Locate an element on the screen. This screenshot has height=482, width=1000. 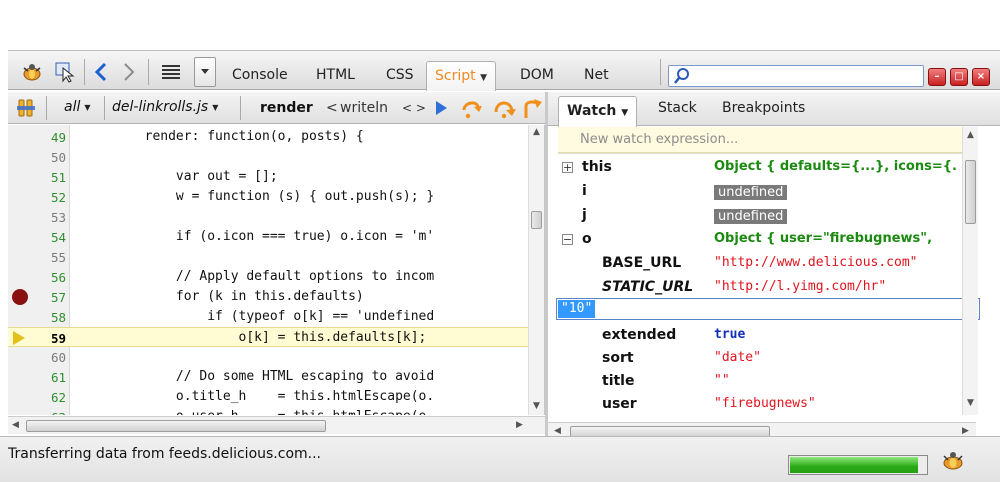
line-number: 57 is located at coordinates (49, 297).